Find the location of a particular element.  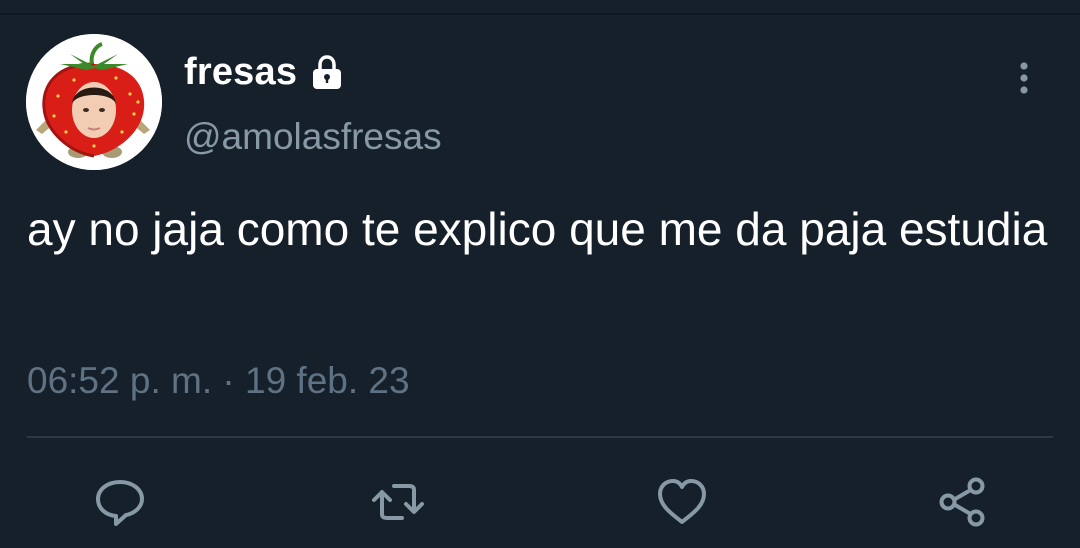

retweet-icon is located at coordinates (398, 502).